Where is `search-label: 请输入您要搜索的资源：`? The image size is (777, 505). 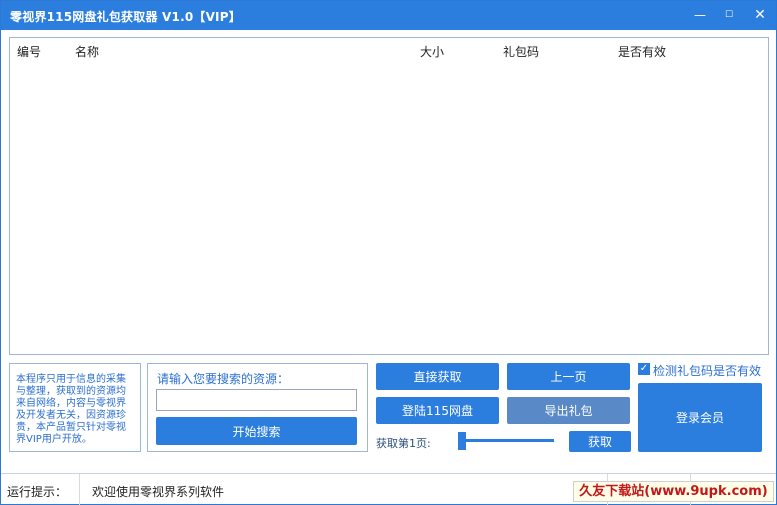
search-label: 请输入您要搜索的资源： is located at coordinates (223, 379).